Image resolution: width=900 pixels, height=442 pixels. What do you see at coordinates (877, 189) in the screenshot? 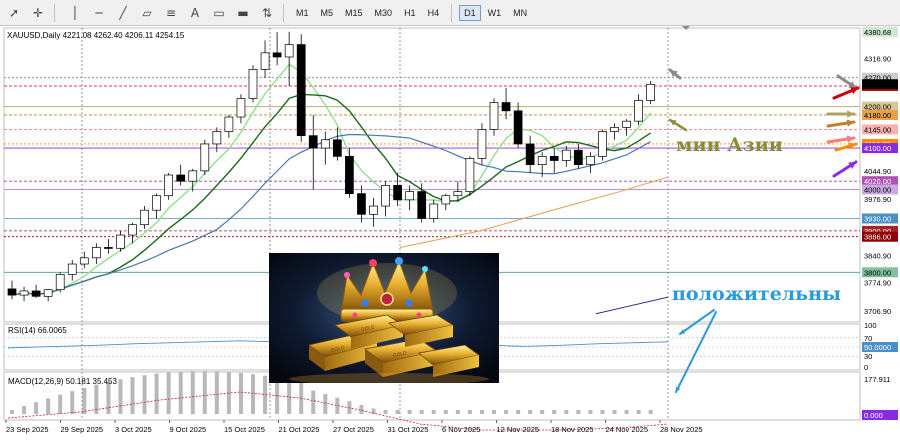
I see `price-scale-label: 4000.00` at bounding box center [877, 189].